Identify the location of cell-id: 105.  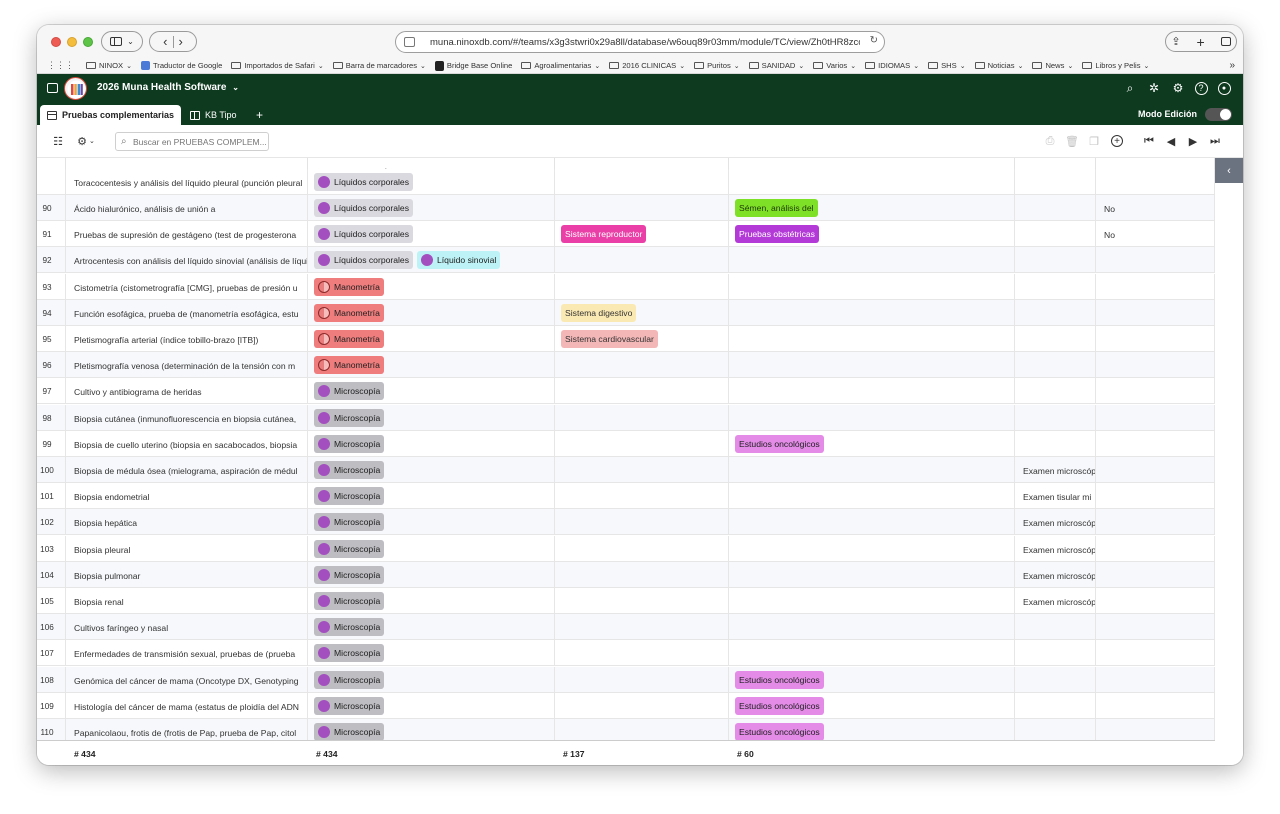
(51, 601).